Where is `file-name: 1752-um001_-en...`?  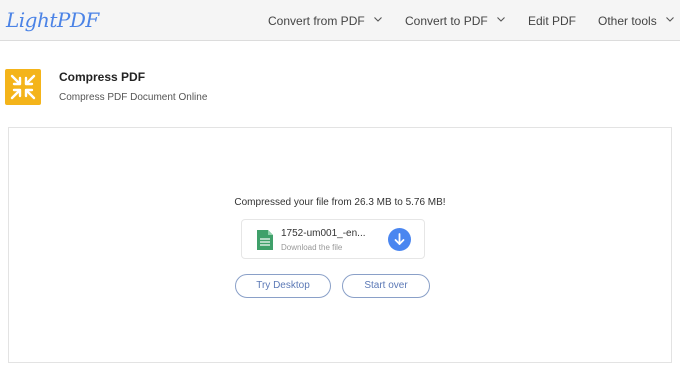
file-name: 1752-um001_-en... is located at coordinates (323, 233).